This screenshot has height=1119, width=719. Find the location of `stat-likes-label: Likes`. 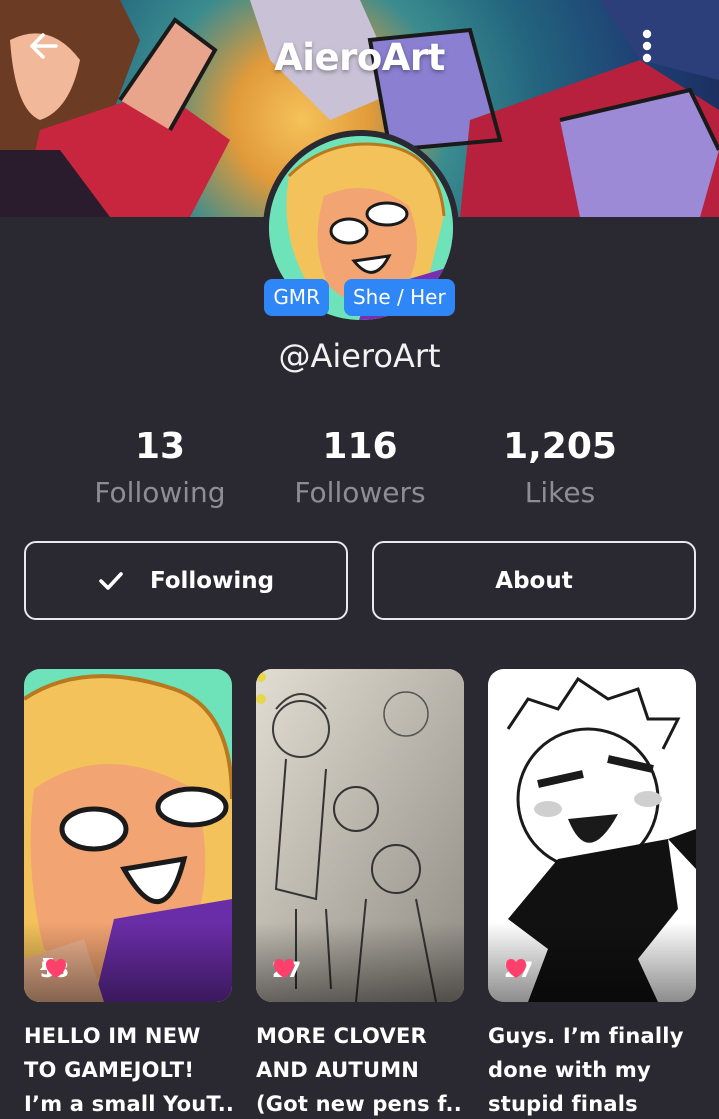

stat-likes-label: Likes is located at coordinates (560, 492).